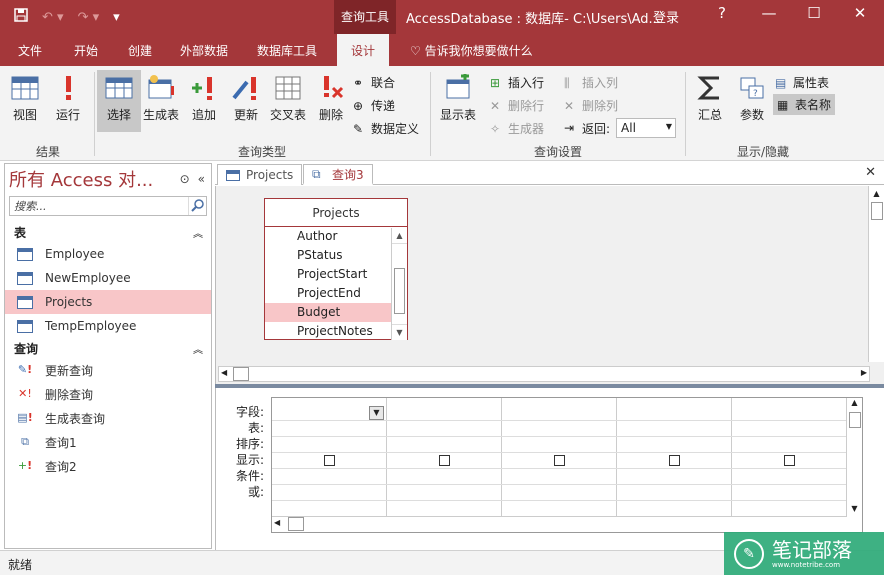 The width and height of the screenshot is (884, 575). I want to click on view-button: 视图, so click(25, 98).